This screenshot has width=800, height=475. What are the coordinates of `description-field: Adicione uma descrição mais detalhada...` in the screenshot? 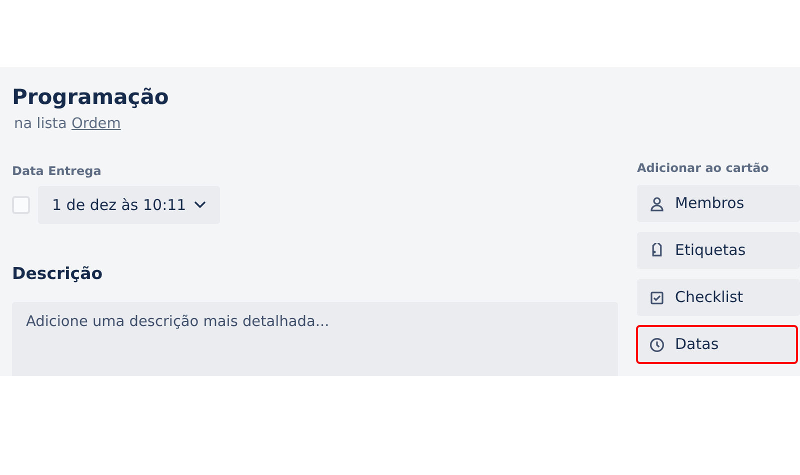 It's located at (315, 339).